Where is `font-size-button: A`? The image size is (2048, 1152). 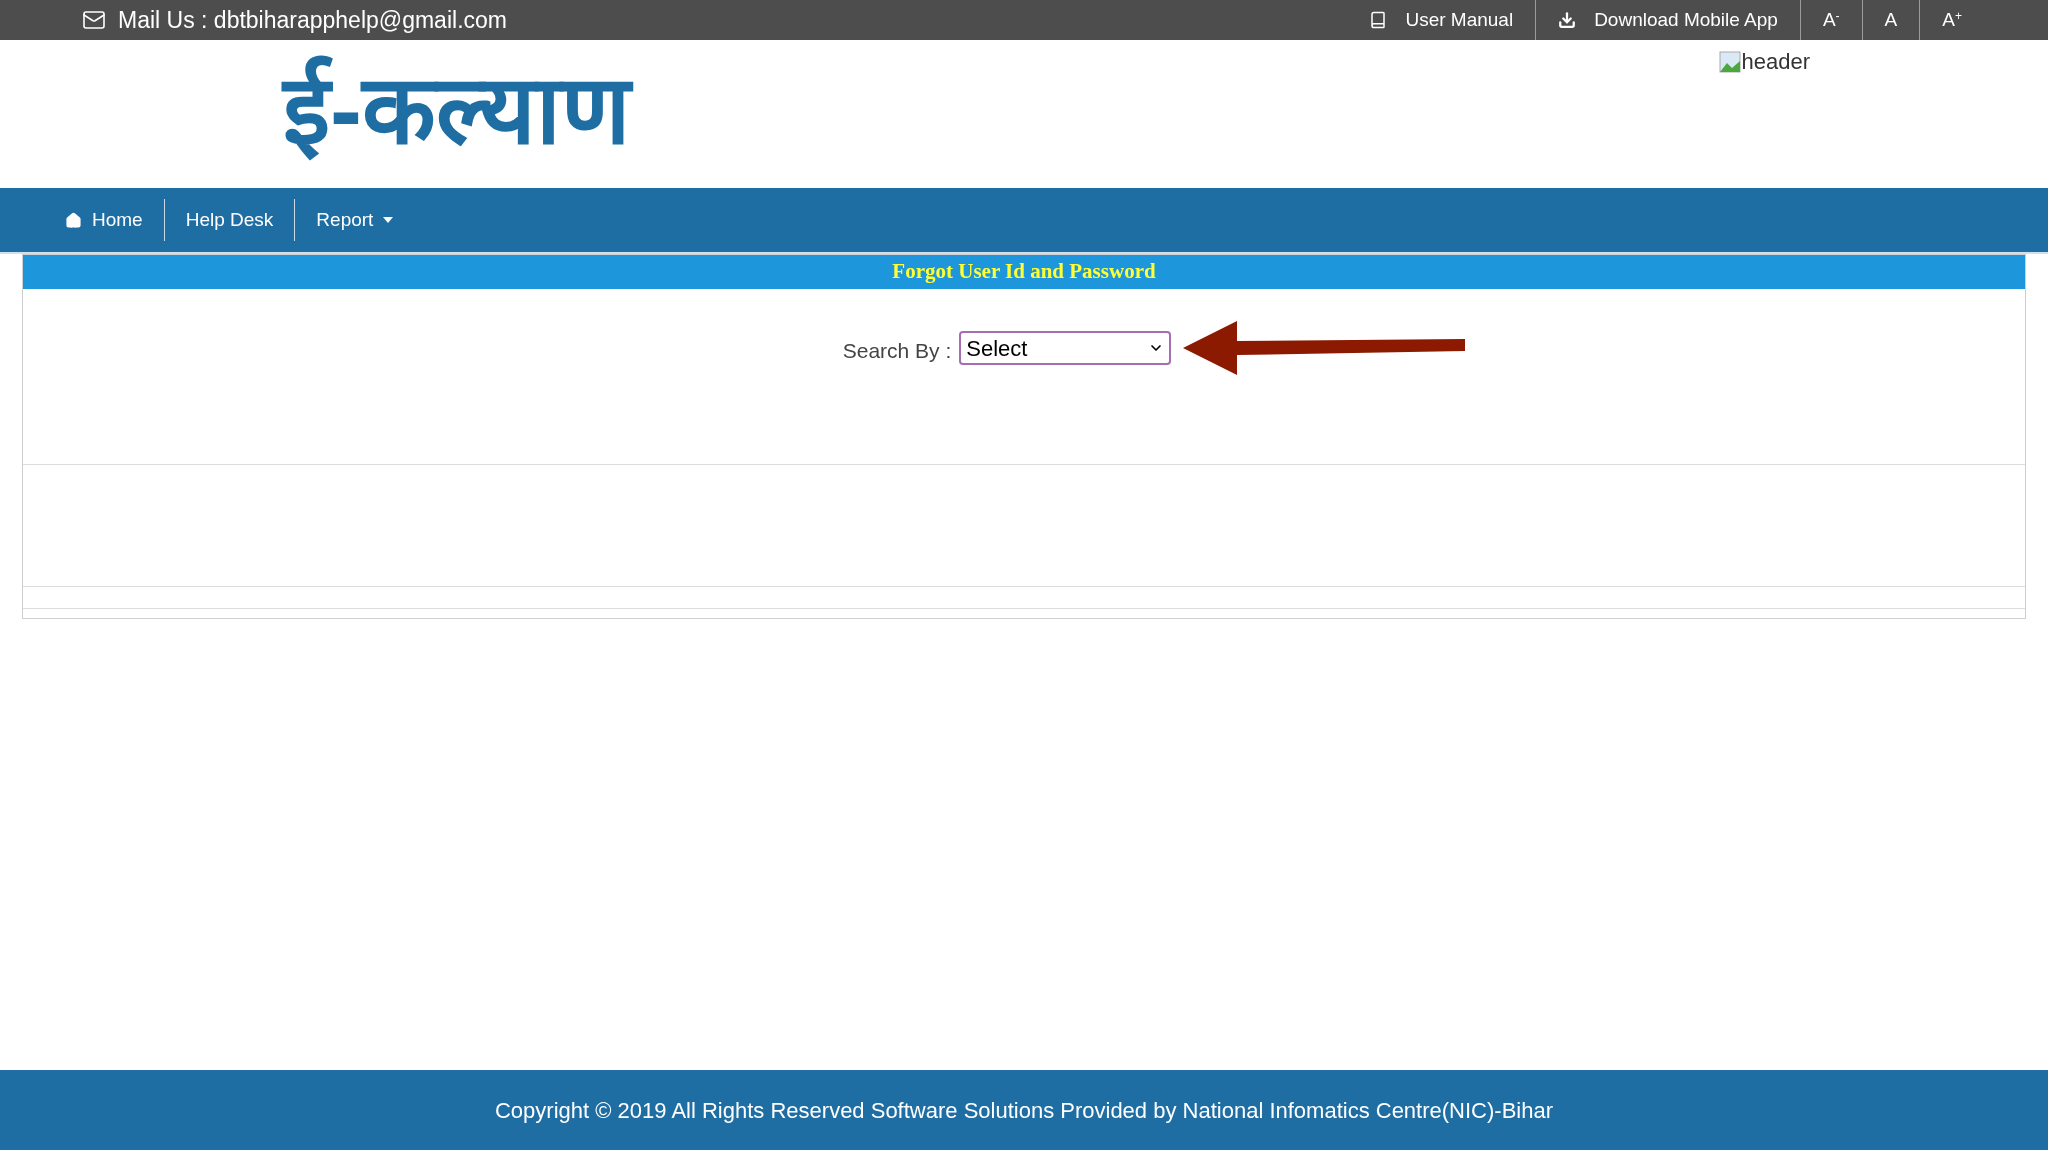
font-size-button: A is located at coordinates (1891, 20).